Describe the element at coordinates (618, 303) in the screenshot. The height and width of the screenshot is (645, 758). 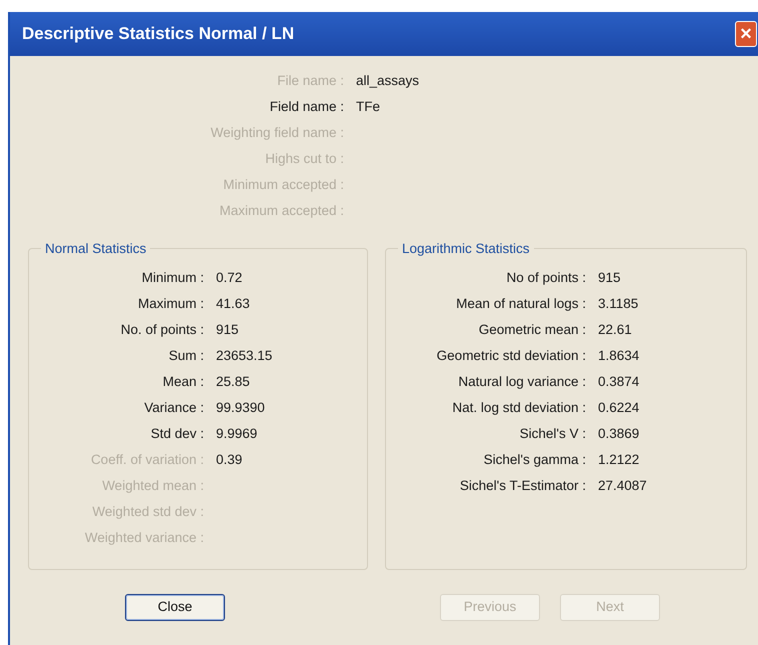
I see `field-value: 3.1185` at that location.